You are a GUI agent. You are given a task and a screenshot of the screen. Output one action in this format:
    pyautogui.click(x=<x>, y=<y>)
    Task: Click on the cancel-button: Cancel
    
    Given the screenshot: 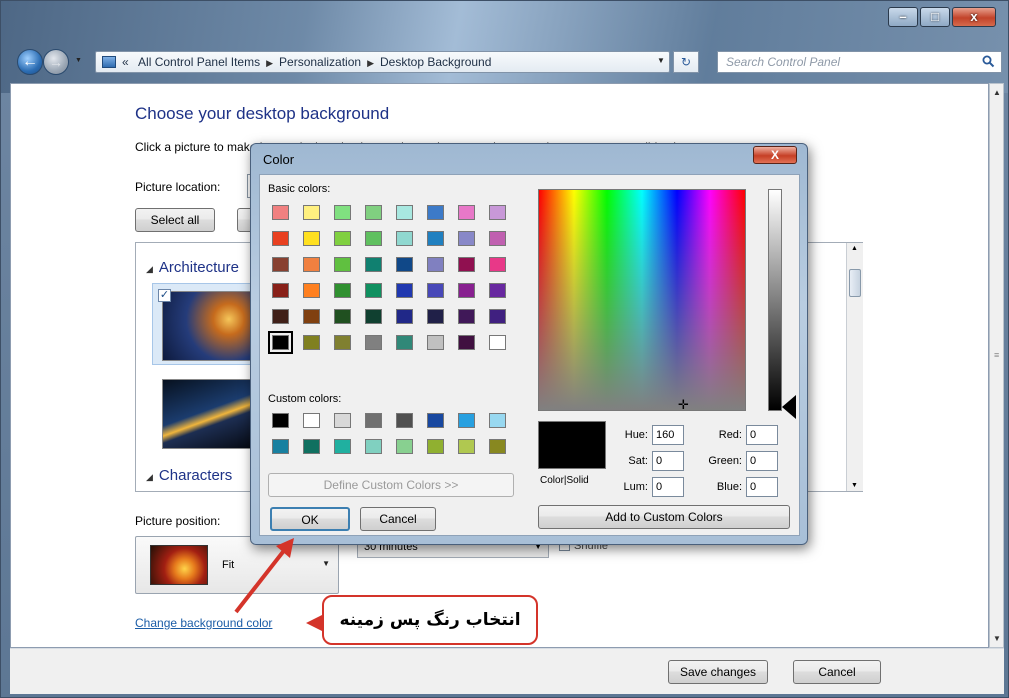 What is the action you would take?
    pyautogui.click(x=837, y=672)
    